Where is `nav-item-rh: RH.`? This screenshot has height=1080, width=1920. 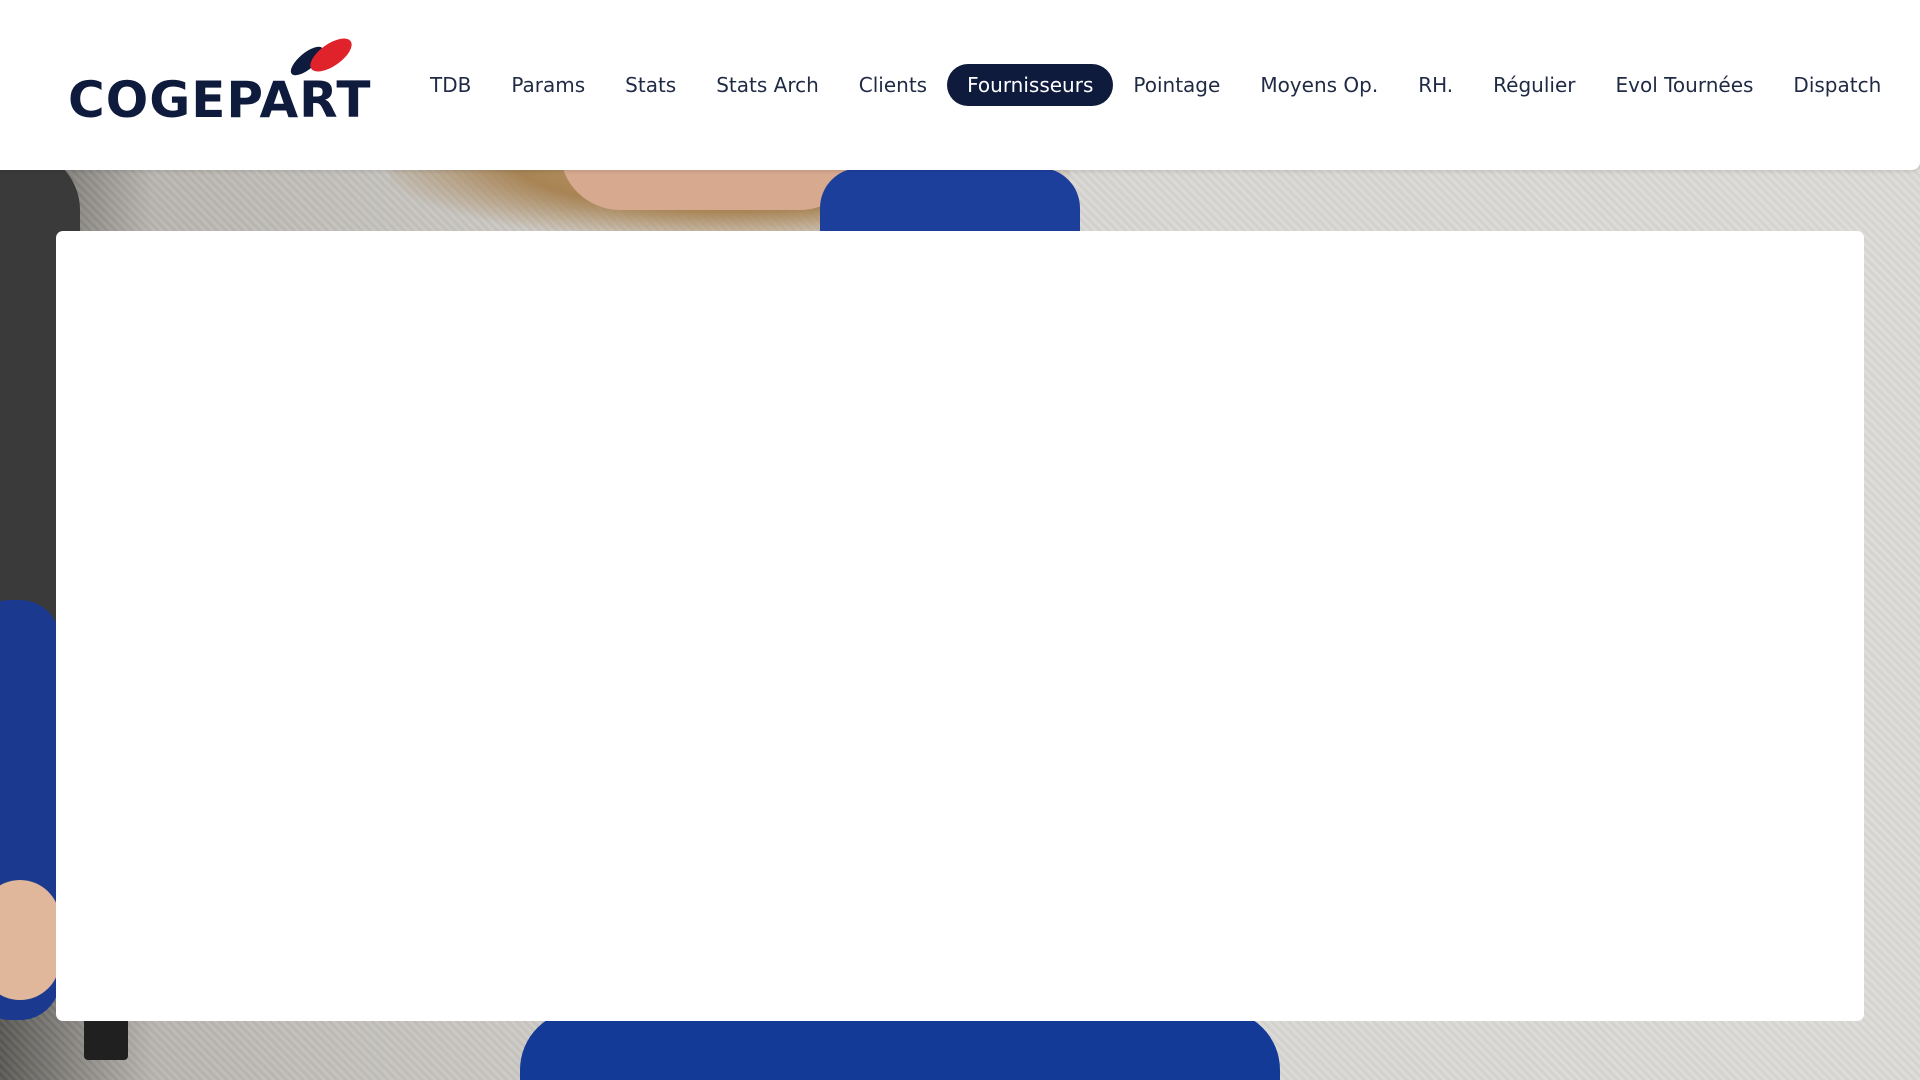 nav-item-rh: RH. is located at coordinates (1435, 85).